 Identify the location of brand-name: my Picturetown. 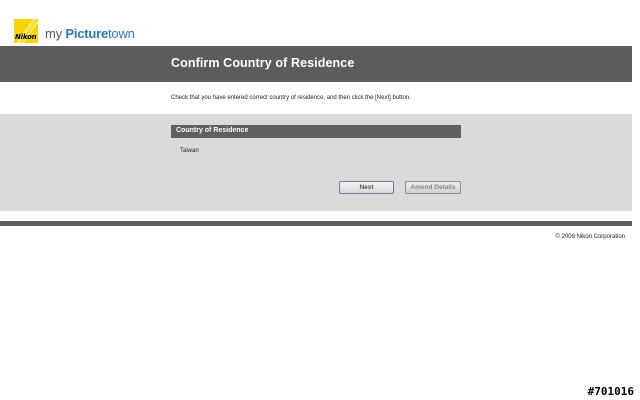
(90, 31).